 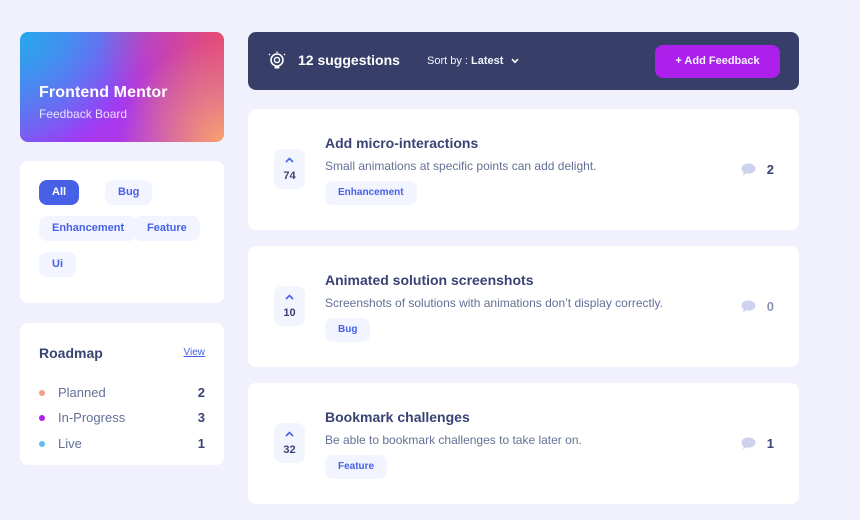 What do you see at coordinates (401, 143) in the screenshot?
I see `suggestion-title: Add micro-interactions` at bounding box center [401, 143].